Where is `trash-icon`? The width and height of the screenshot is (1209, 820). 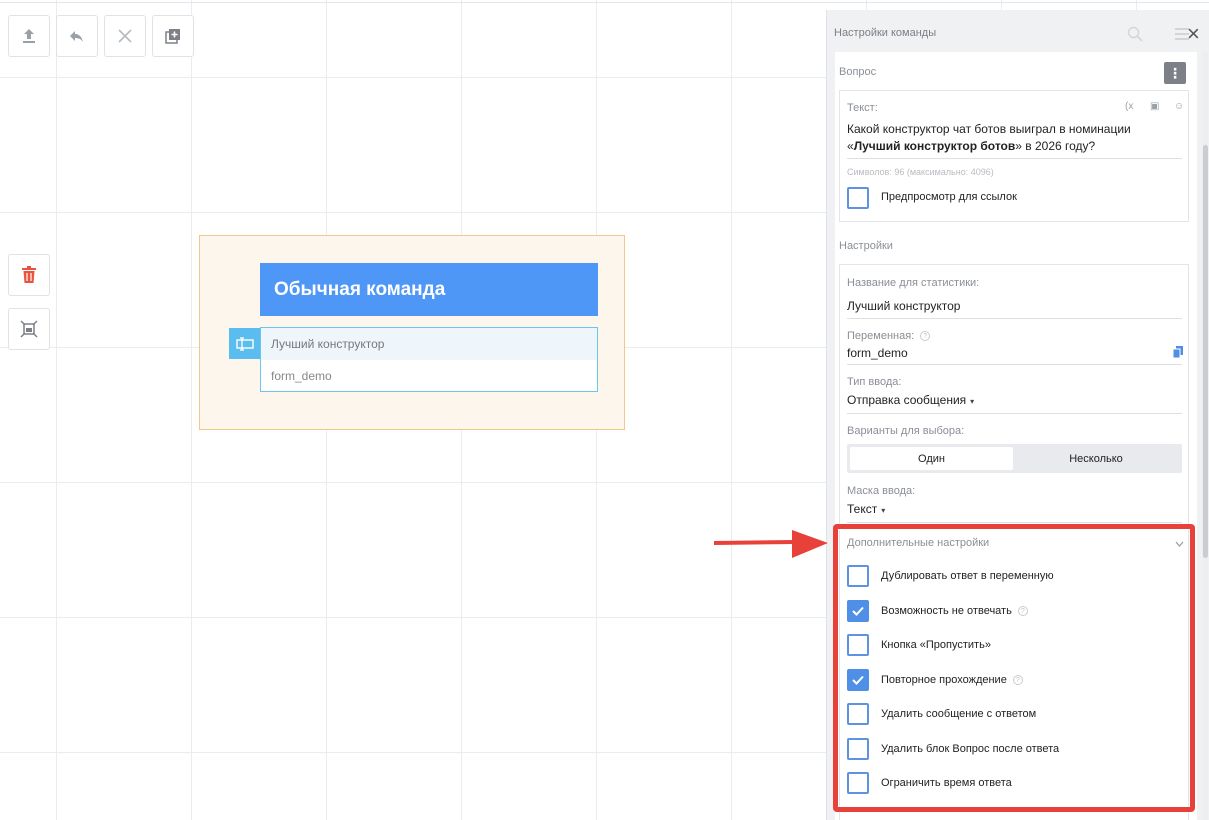 trash-icon is located at coordinates (29, 274).